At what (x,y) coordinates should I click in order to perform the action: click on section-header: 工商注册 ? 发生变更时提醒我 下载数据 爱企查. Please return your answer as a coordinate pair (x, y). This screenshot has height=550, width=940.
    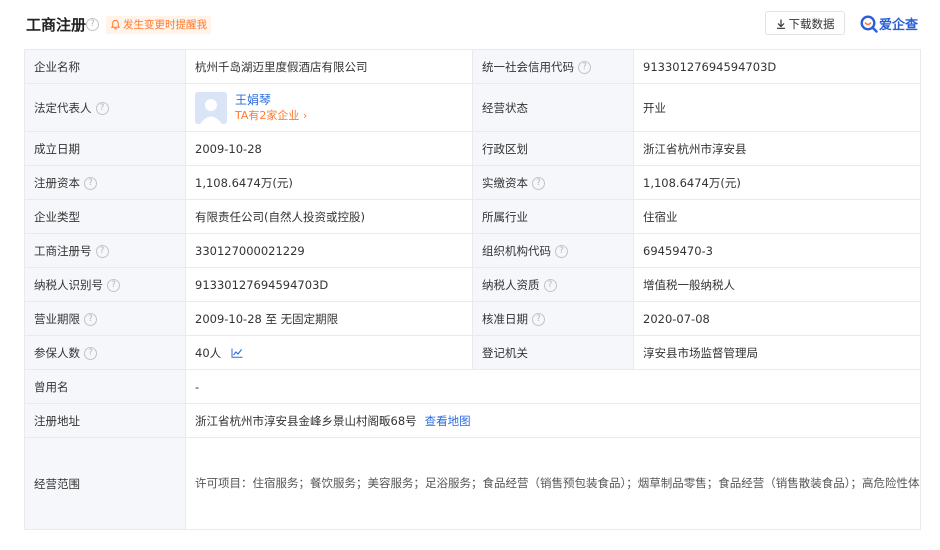
    Looking at the image, I should click on (470, 25).